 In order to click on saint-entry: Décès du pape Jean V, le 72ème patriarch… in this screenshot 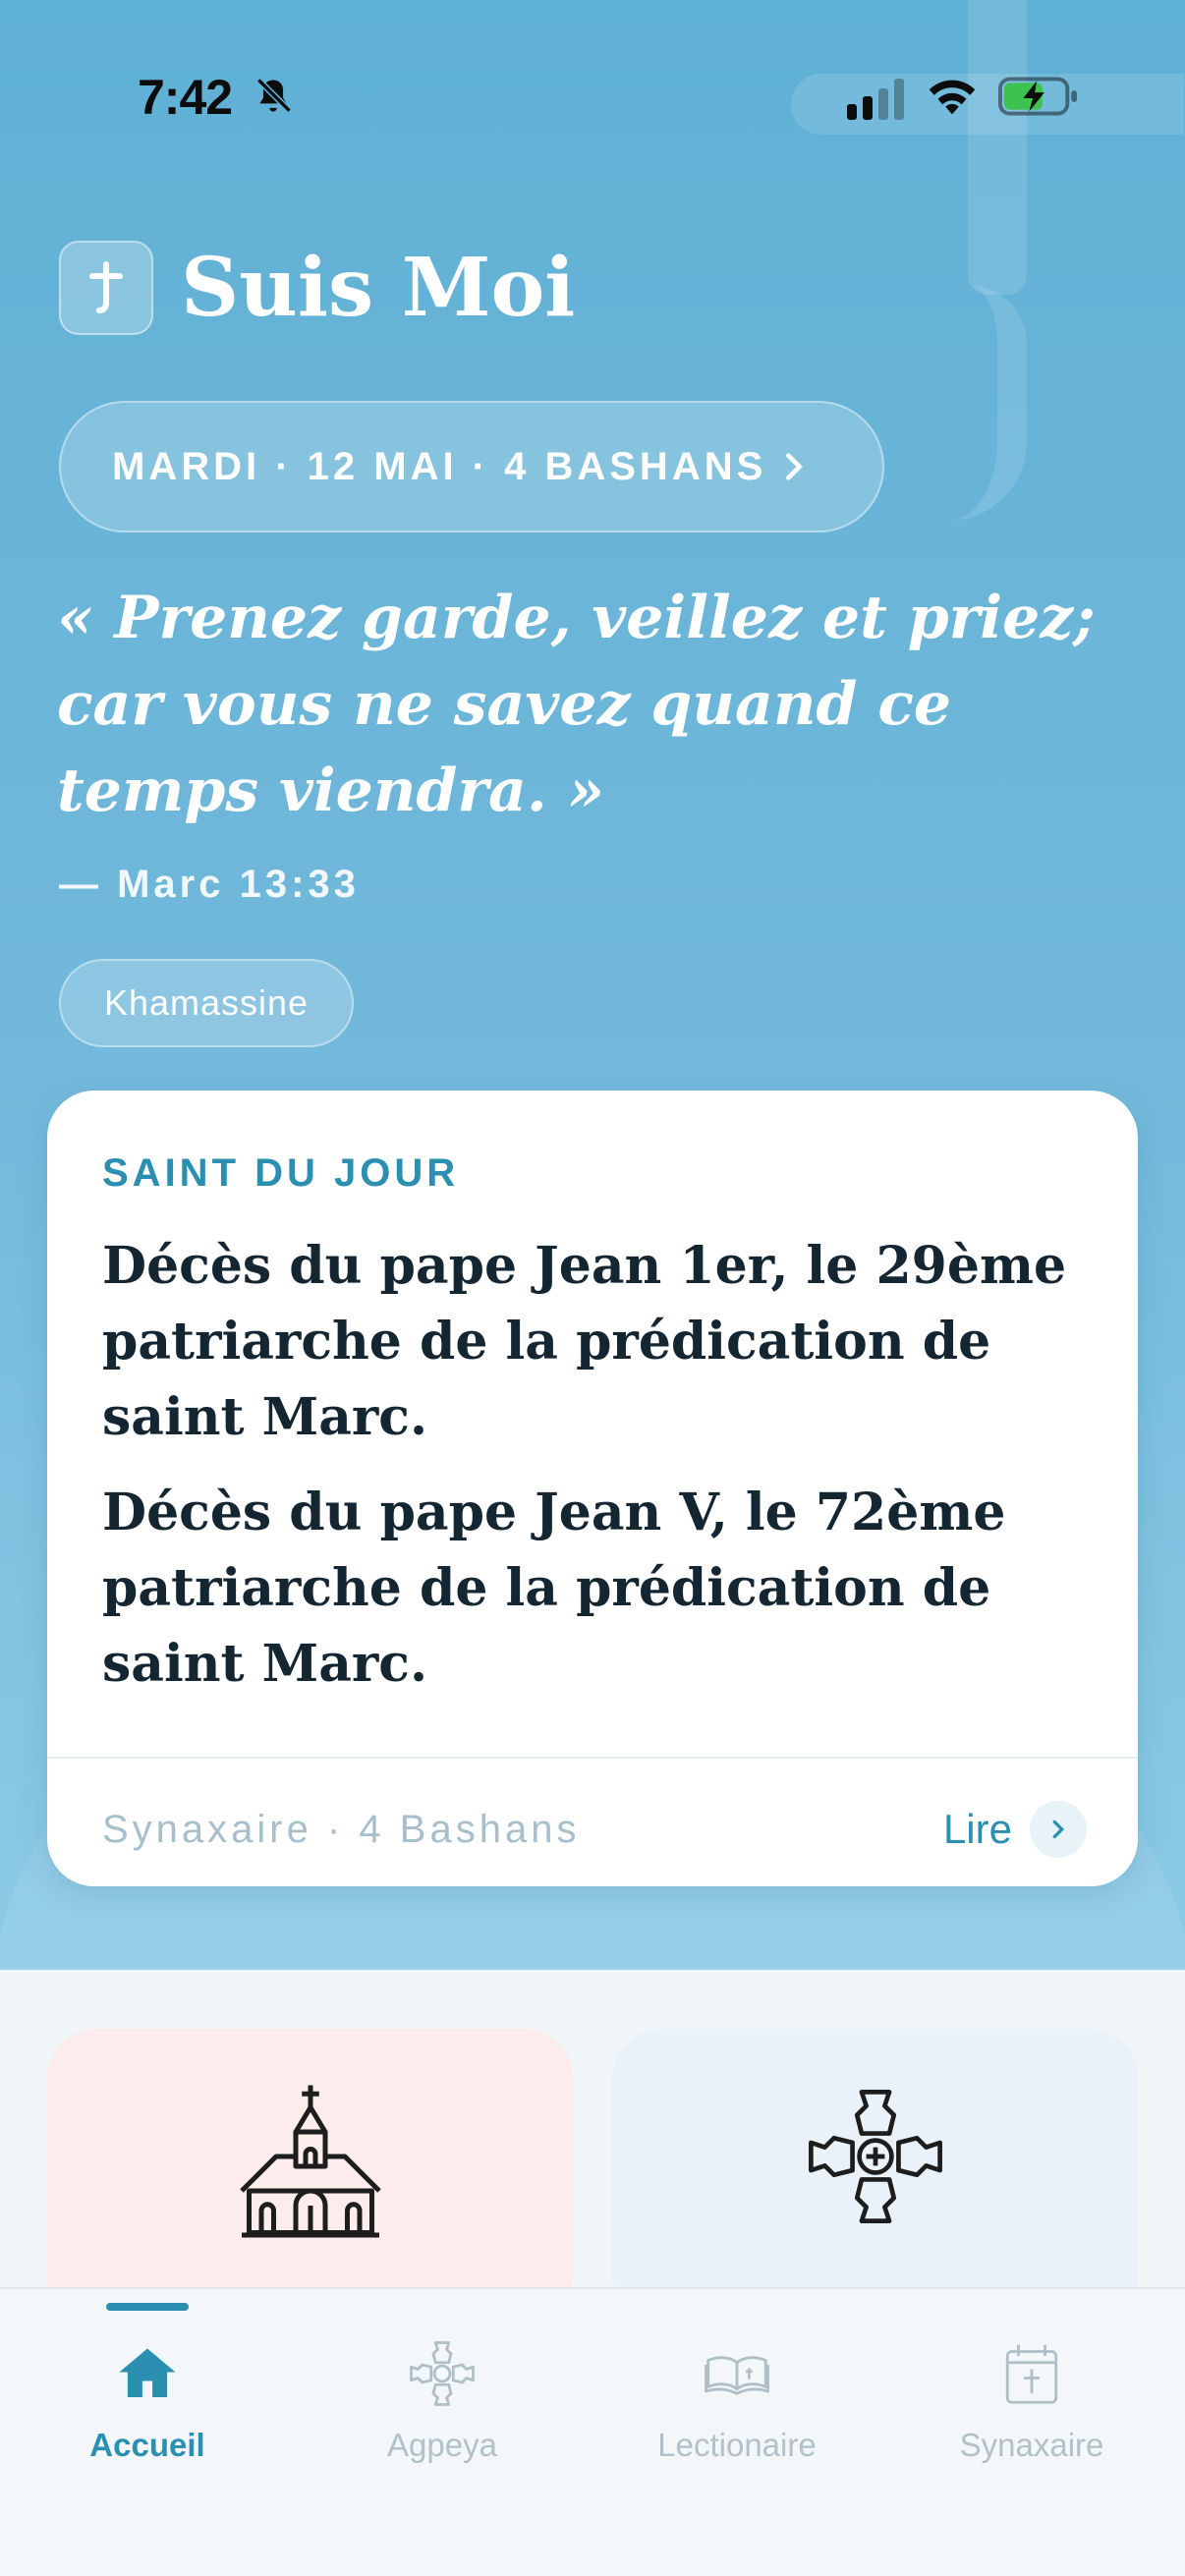, I will do `click(554, 1588)`.